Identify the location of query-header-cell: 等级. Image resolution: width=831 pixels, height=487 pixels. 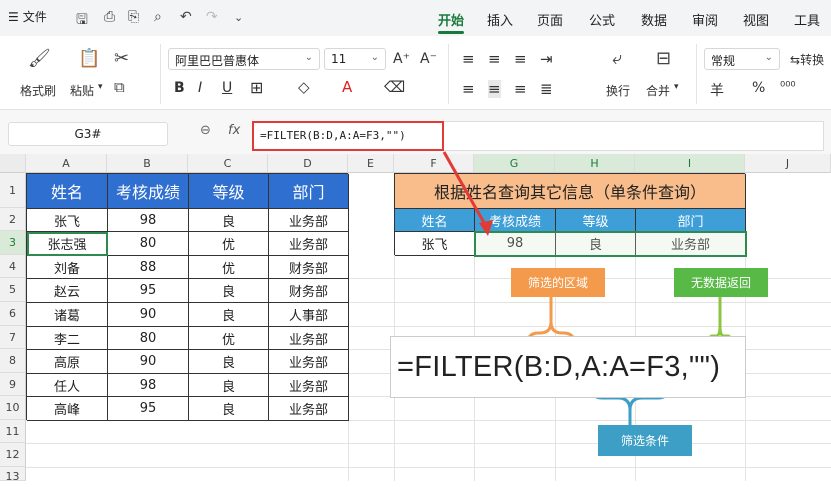
(596, 220).